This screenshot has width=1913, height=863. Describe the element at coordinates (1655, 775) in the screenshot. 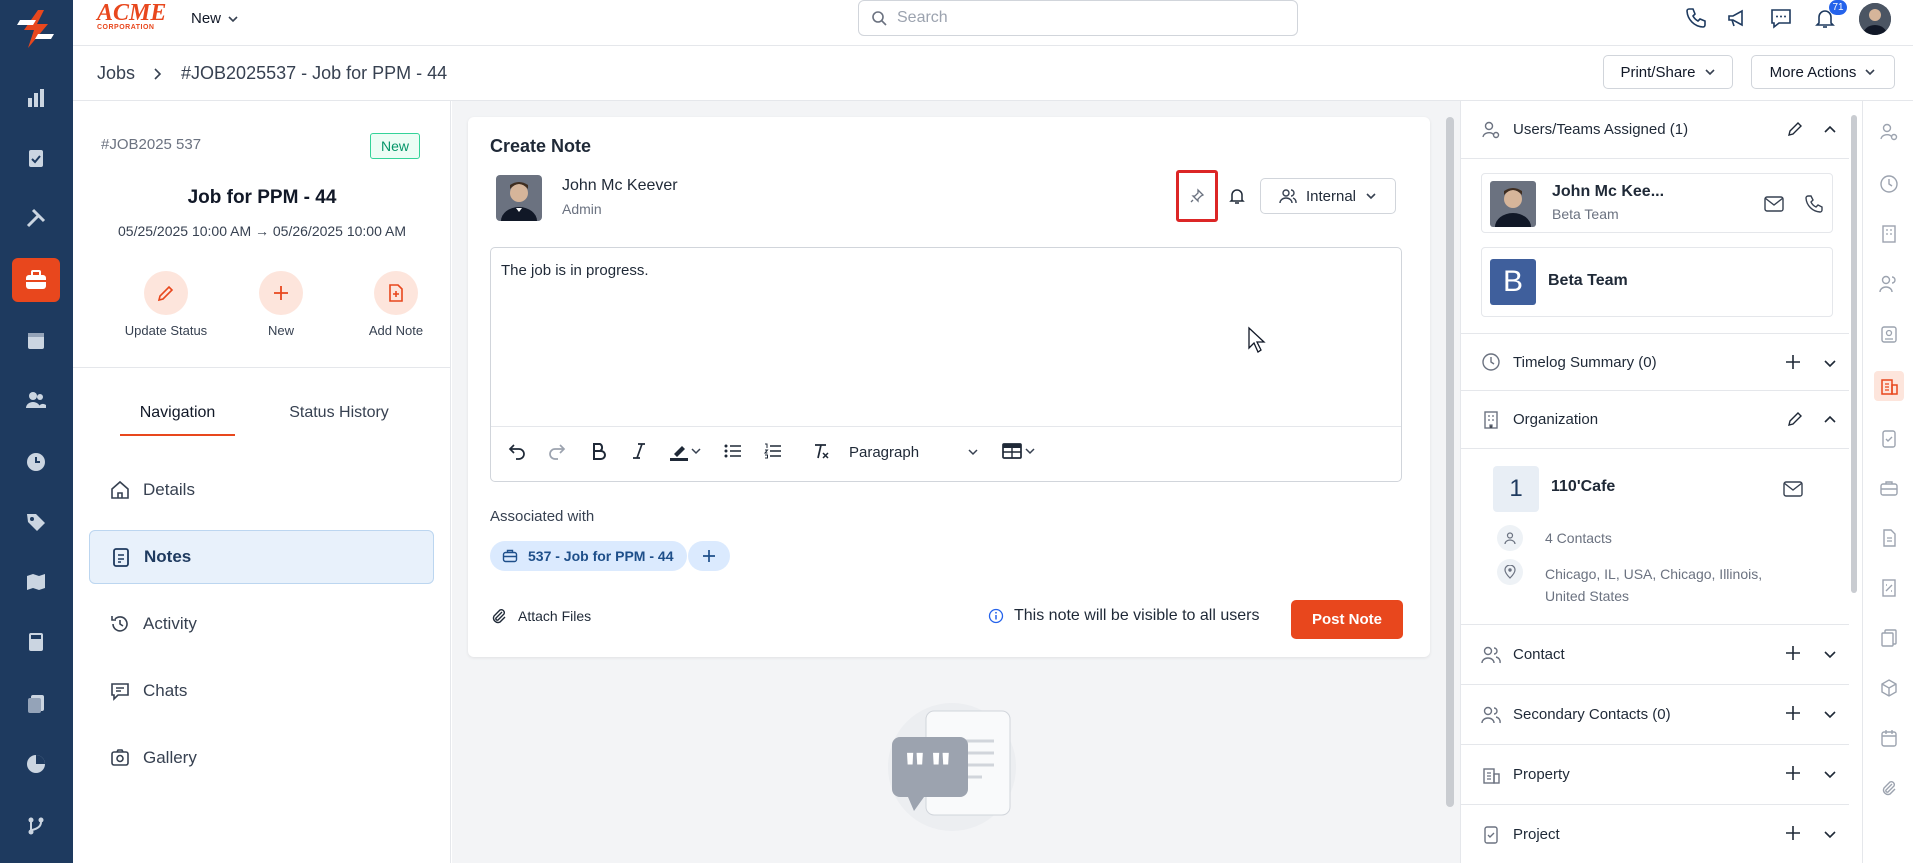

I see `property-section-header: Property` at that location.